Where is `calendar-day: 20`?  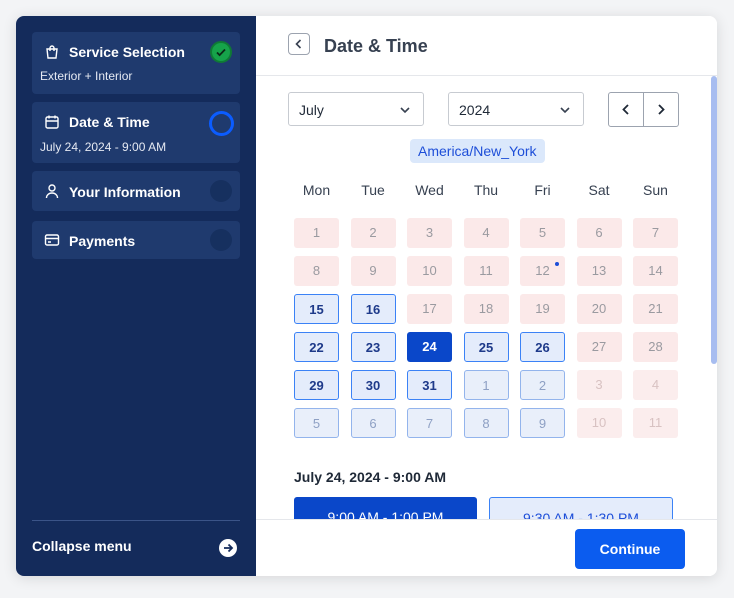
calendar-day: 20 is located at coordinates (599, 309).